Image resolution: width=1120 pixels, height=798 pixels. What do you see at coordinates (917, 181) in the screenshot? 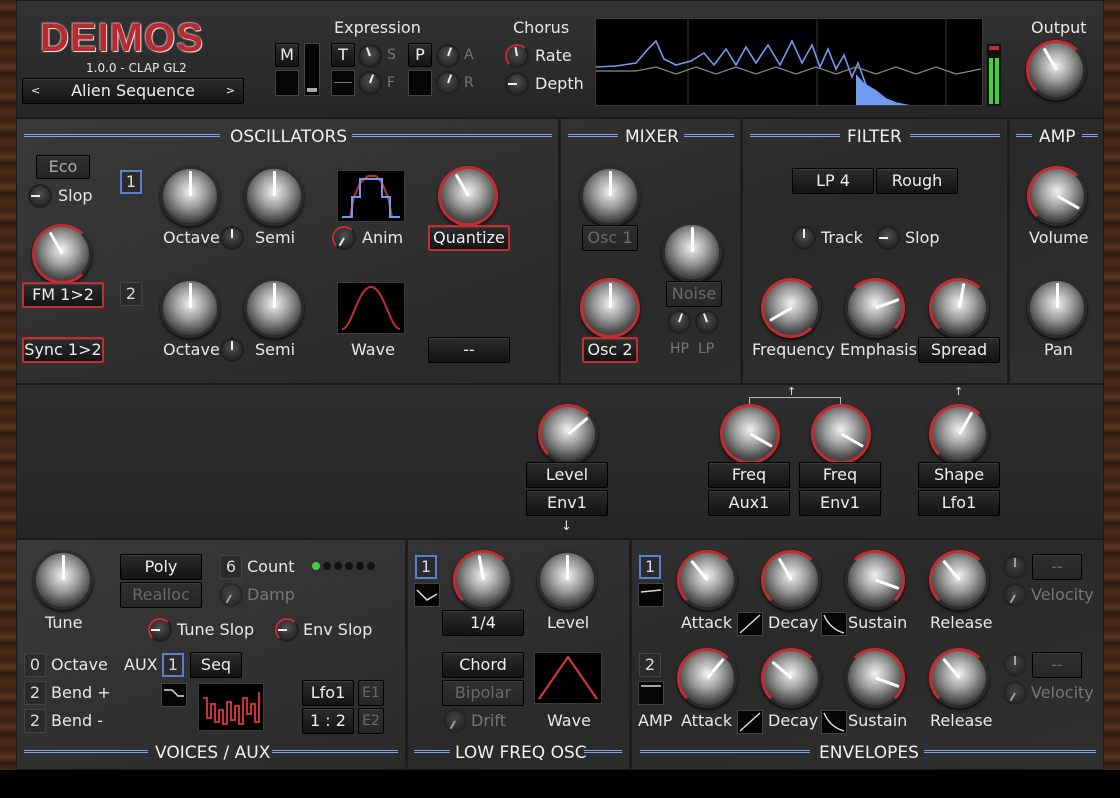
I see `filter-char-button: Rough` at bounding box center [917, 181].